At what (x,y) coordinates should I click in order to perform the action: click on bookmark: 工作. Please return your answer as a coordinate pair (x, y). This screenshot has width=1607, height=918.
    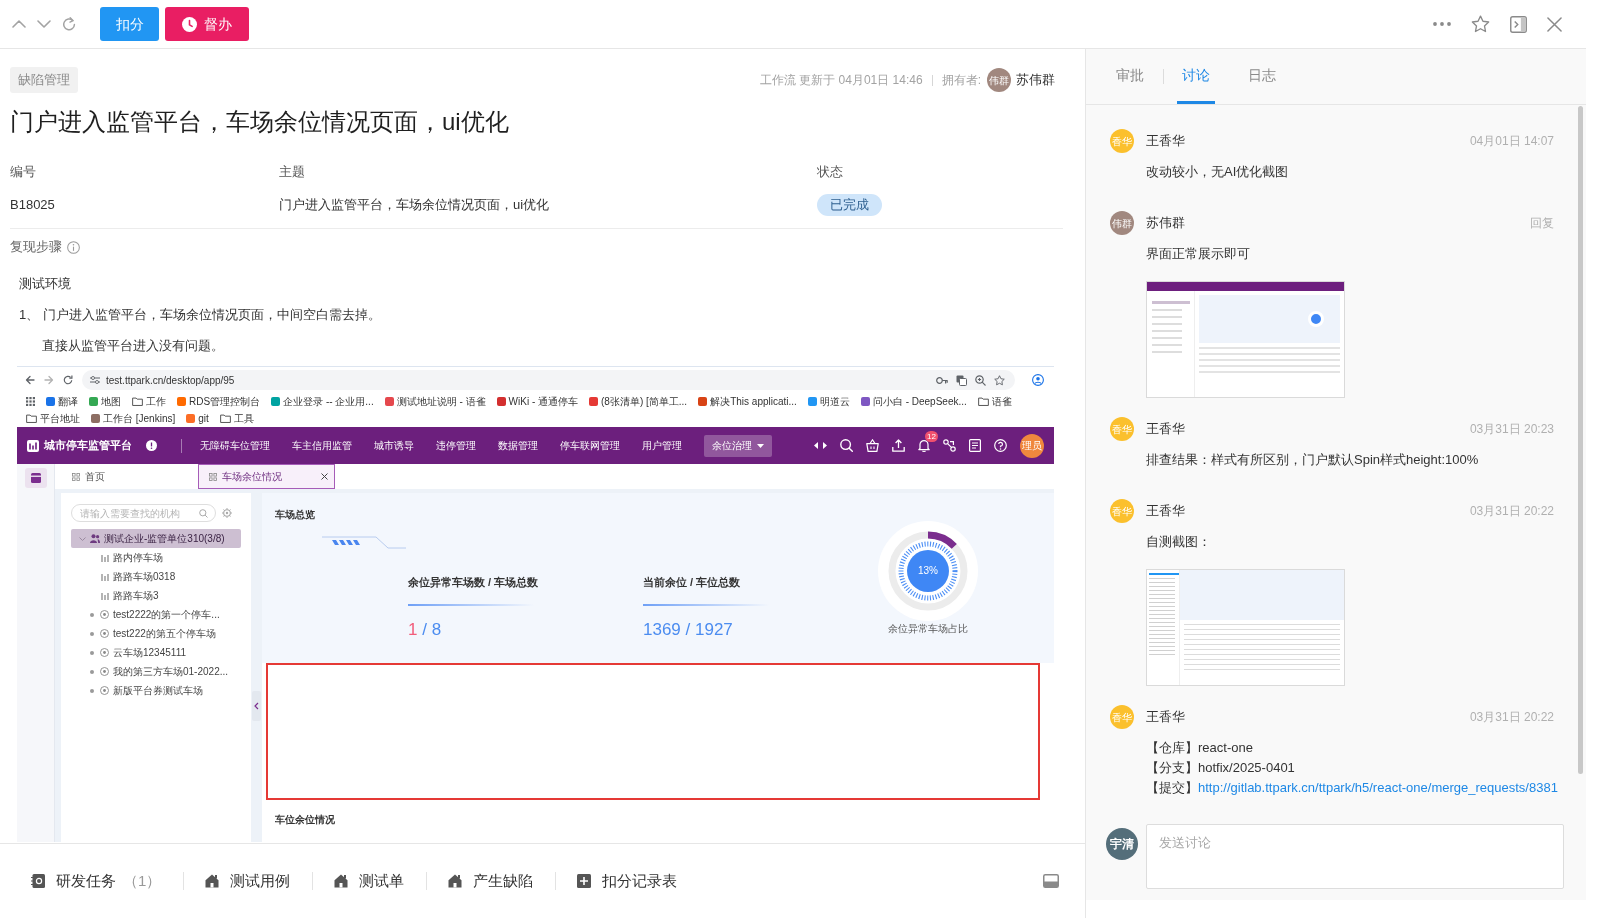
    Looking at the image, I should click on (149, 401).